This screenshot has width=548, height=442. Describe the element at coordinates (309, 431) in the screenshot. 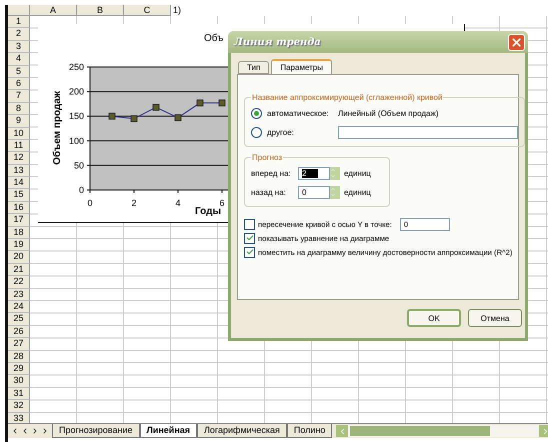

I see `sheet-tab: Полино` at that location.